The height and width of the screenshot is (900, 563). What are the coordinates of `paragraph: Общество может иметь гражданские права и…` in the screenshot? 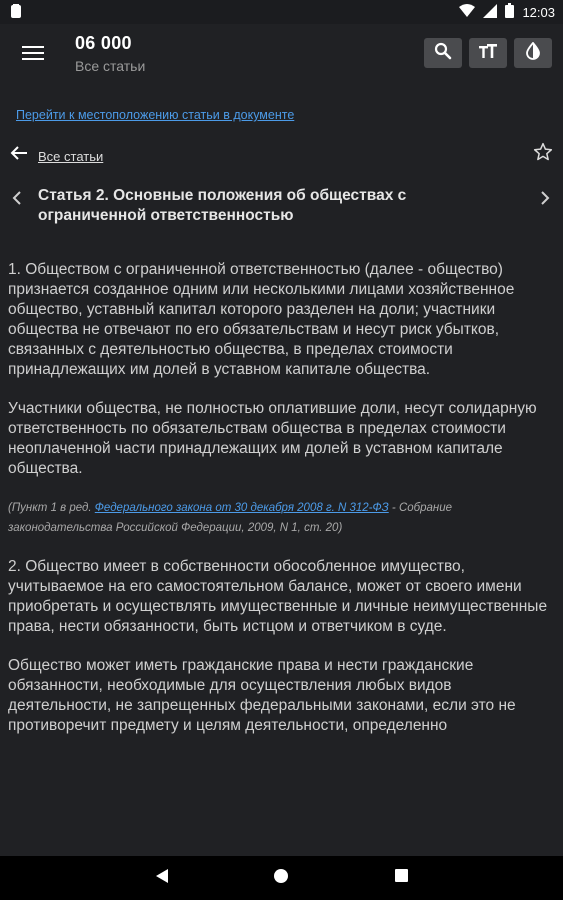 It's located at (262, 695).